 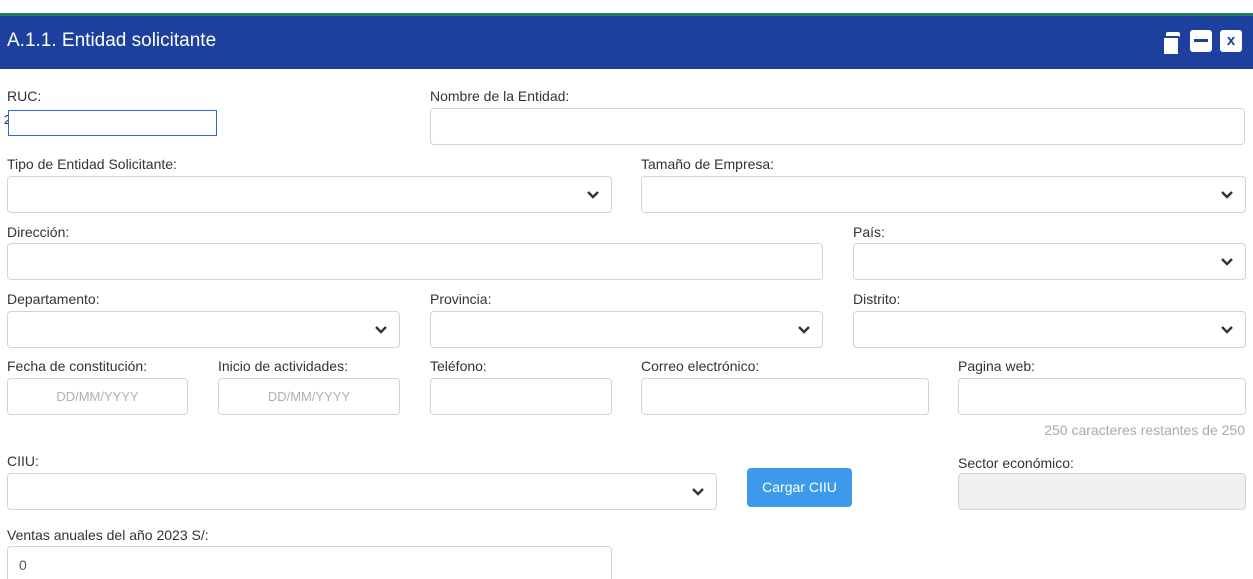 What do you see at coordinates (112, 40) in the screenshot?
I see `panel-title: A.1.1. Entidad solicitante` at bounding box center [112, 40].